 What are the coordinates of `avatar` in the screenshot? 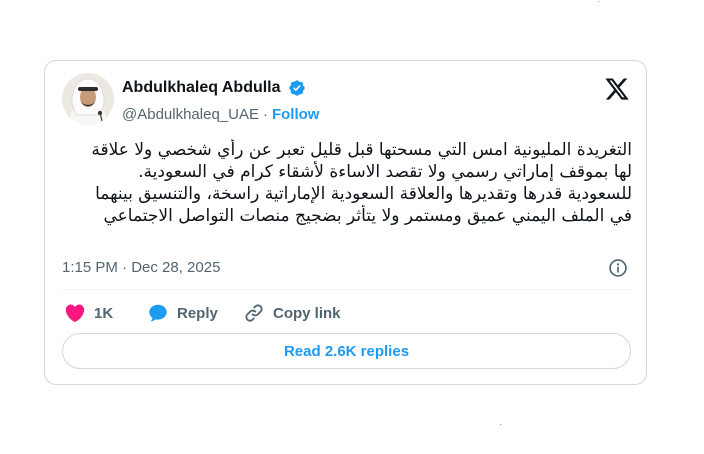 It's located at (88, 99).